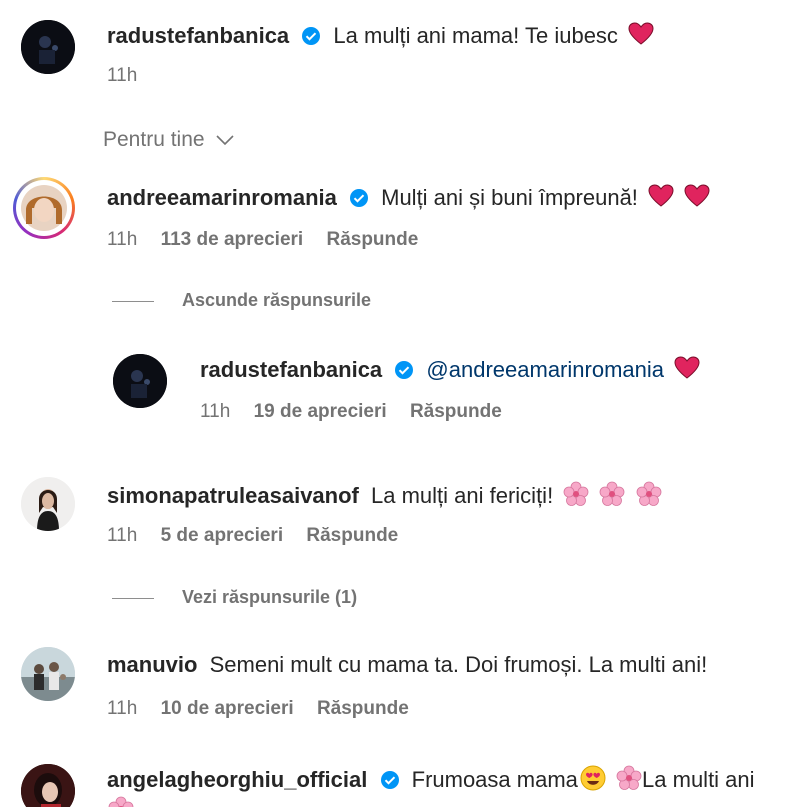 The width and height of the screenshot is (800, 807). What do you see at coordinates (593, 781) in the screenshot?
I see `heart-eyes-face-icon` at bounding box center [593, 781].